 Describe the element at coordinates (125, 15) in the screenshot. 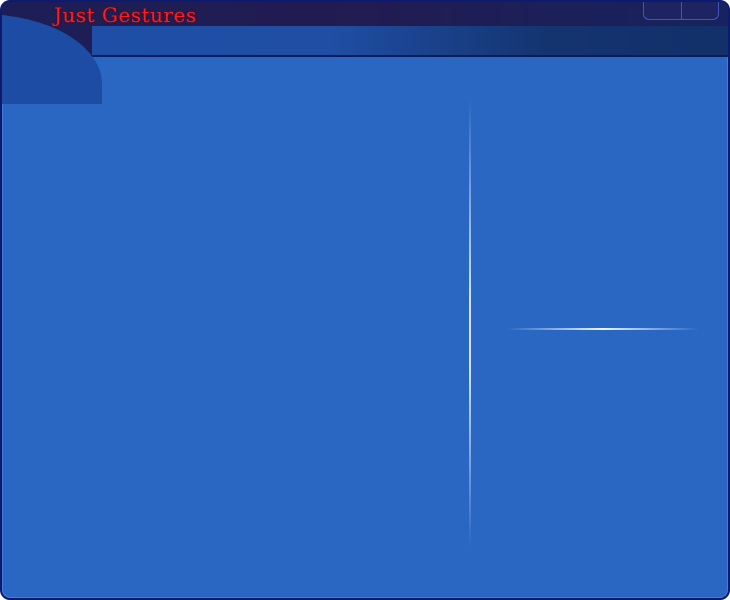

I see `window-title: Just Gestures` at that location.